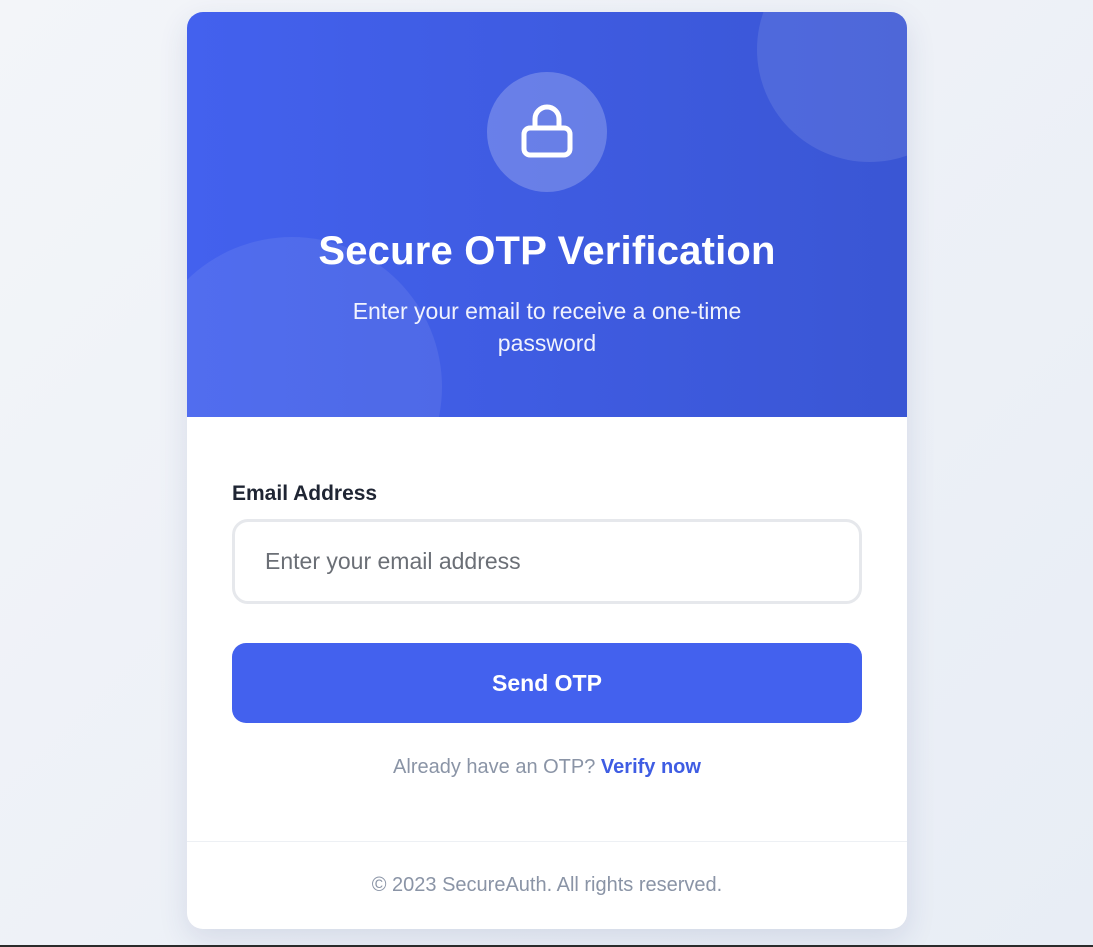  Describe the element at coordinates (547, 561) in the screenshot. I see `email-input` at that location.